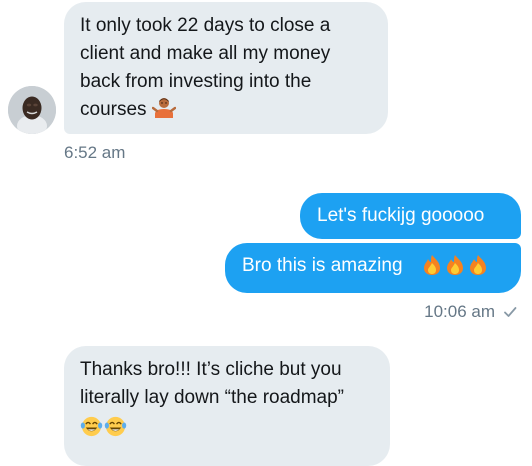  Describe the element at coordinates (470, 313) in the screenshot. I see `message-timestamp: 10:06 am` at that location.